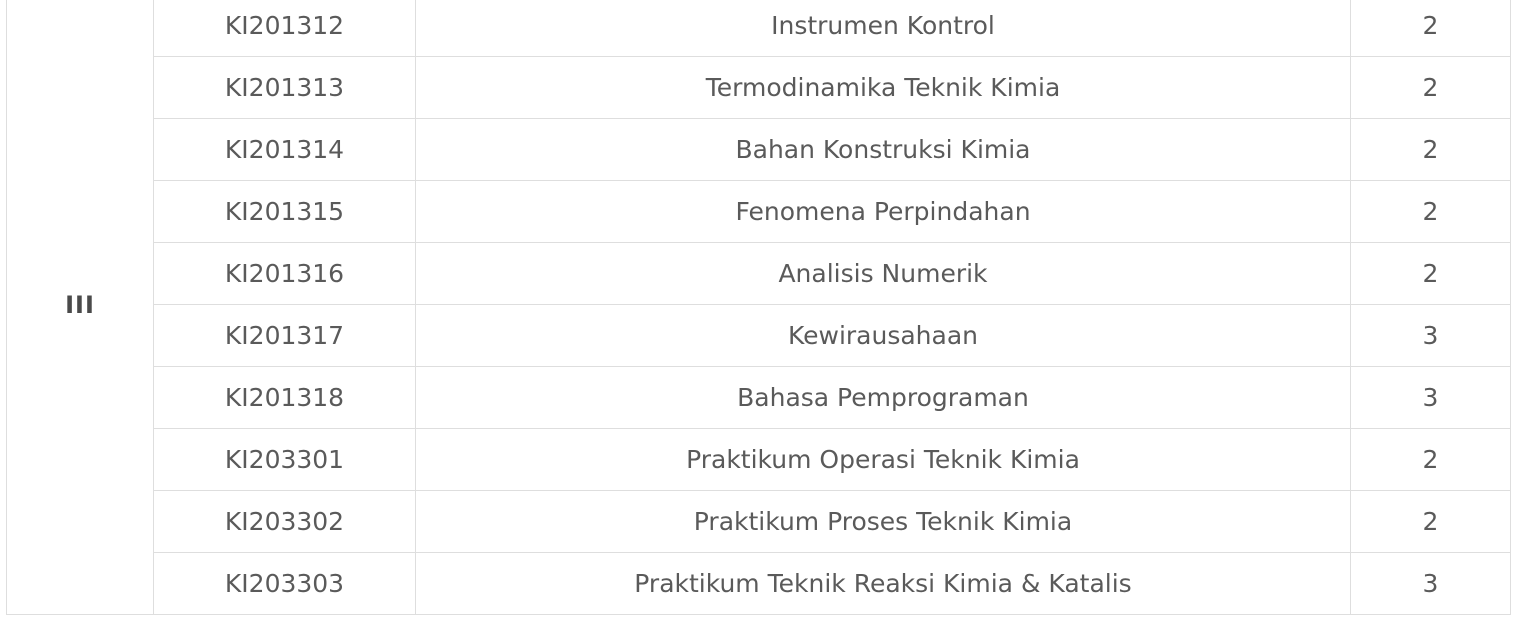 This screenshot has width=1514, height=632. Describe the element at coordinates (284, 211) in the screenshot. I see `course-code-cell: KI201315` at that location.